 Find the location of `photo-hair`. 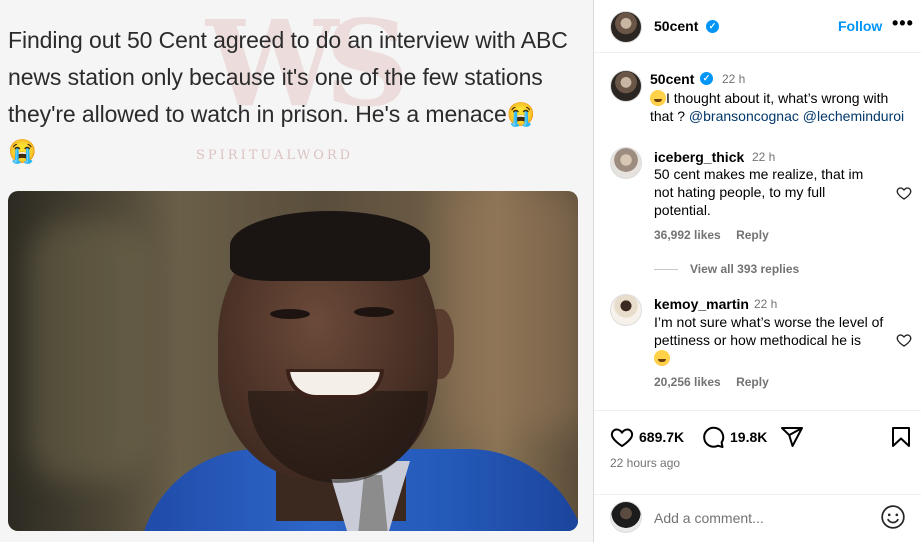

photo-hair is located at coordinates (330, 246).